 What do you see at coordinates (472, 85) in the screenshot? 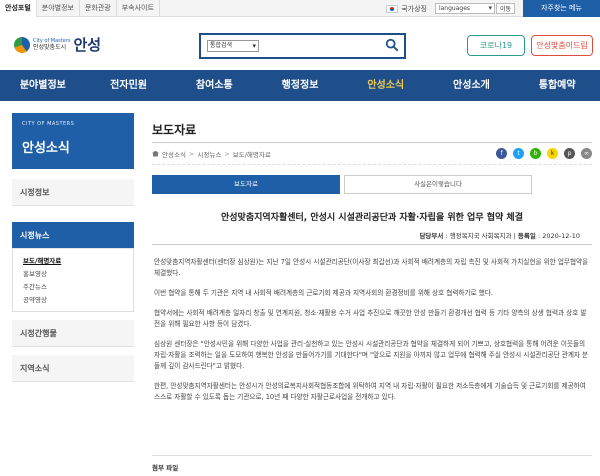
I see `nav-item-about: 안성소개` at bounding box center [472, 85].